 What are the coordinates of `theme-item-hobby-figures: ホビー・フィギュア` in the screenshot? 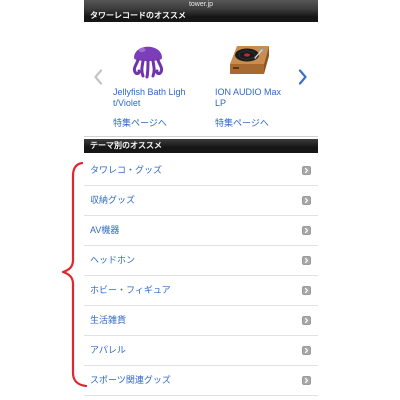 It's located at (201, 291).